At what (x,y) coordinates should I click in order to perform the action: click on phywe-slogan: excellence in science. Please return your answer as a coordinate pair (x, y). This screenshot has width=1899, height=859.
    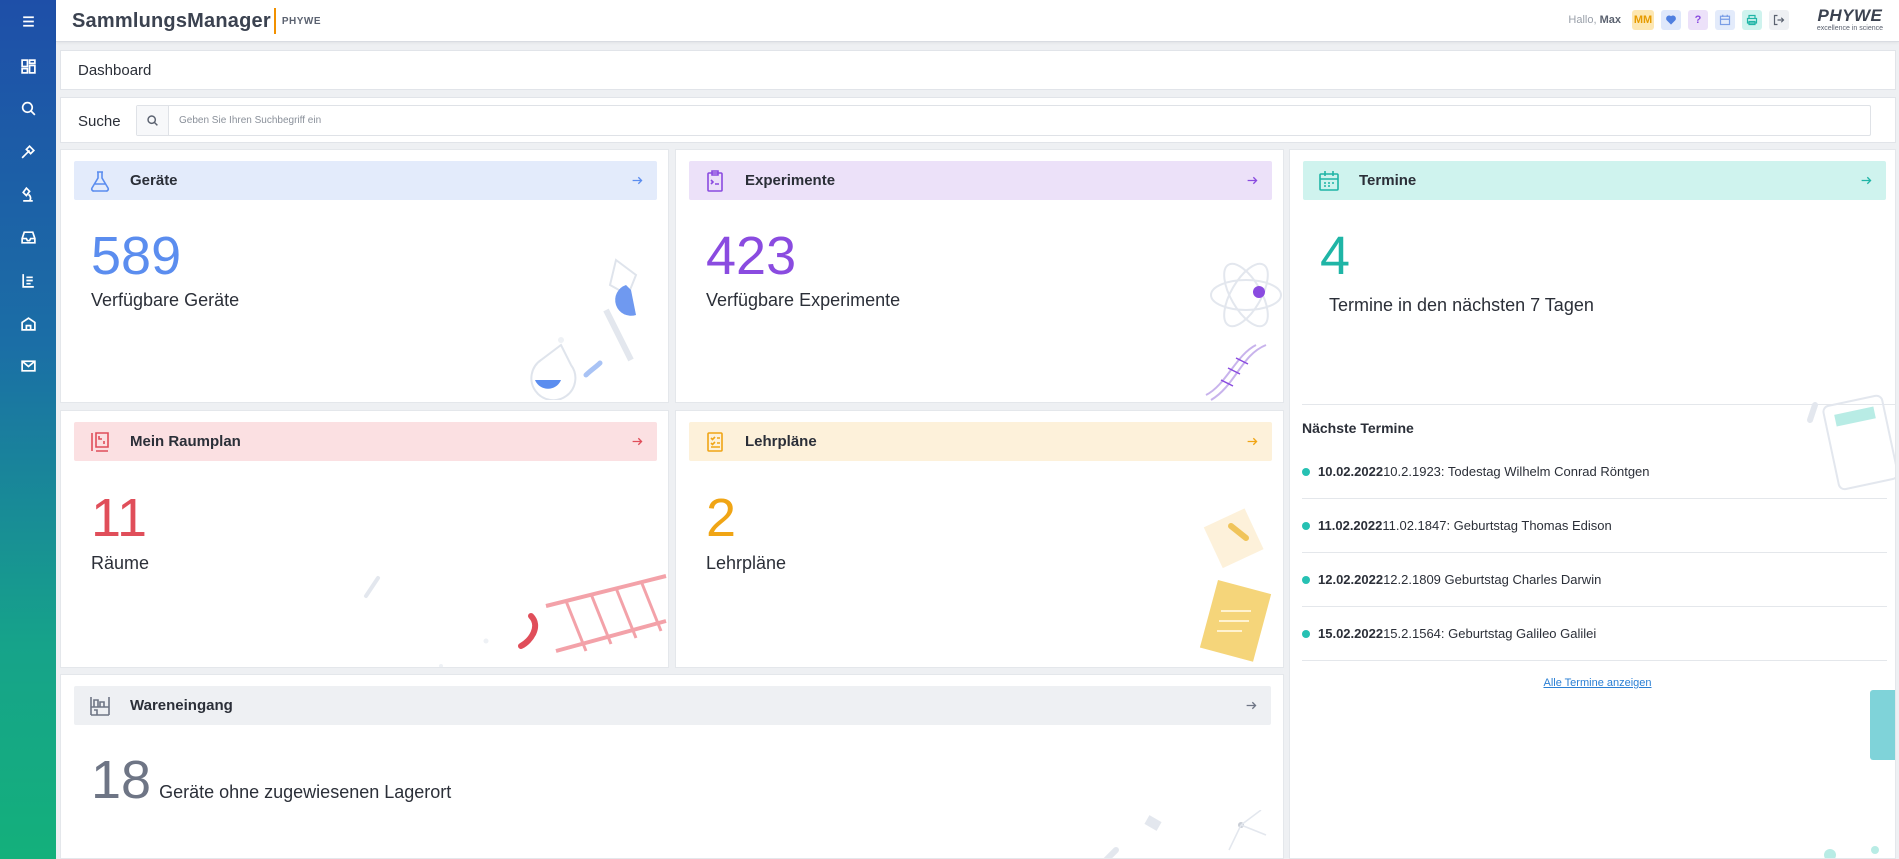
    Looking at the image, I should click on (1849, 28).